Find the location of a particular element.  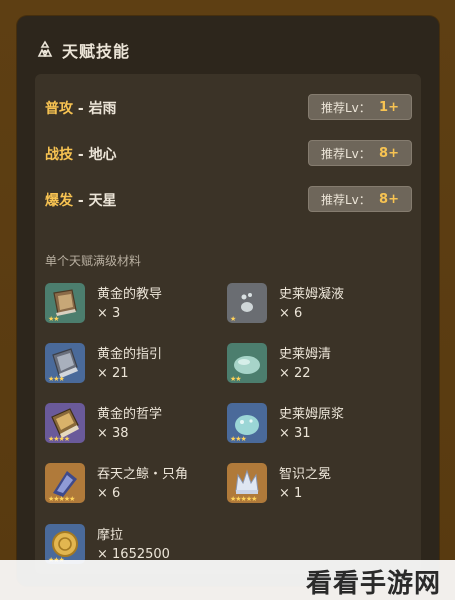

watermark-banner: 看看手游网 is located at coordinates (227, 580).